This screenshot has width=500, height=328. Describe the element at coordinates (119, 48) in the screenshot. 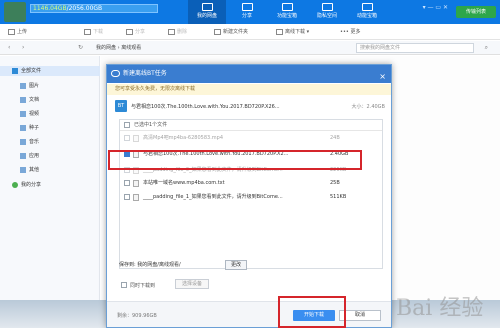

I see `breadcrumb: 我的网盘 › 离线观看` at that location.